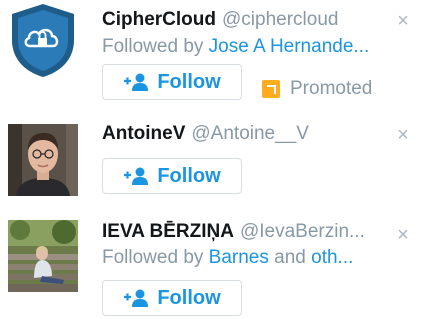 Image resolution: width=422 pixels, height=319 pixels. What do you see at coordinates (250, 133) in the screenshot?
I see `handle: @Antoine__V` at bounding box center [250, 133].